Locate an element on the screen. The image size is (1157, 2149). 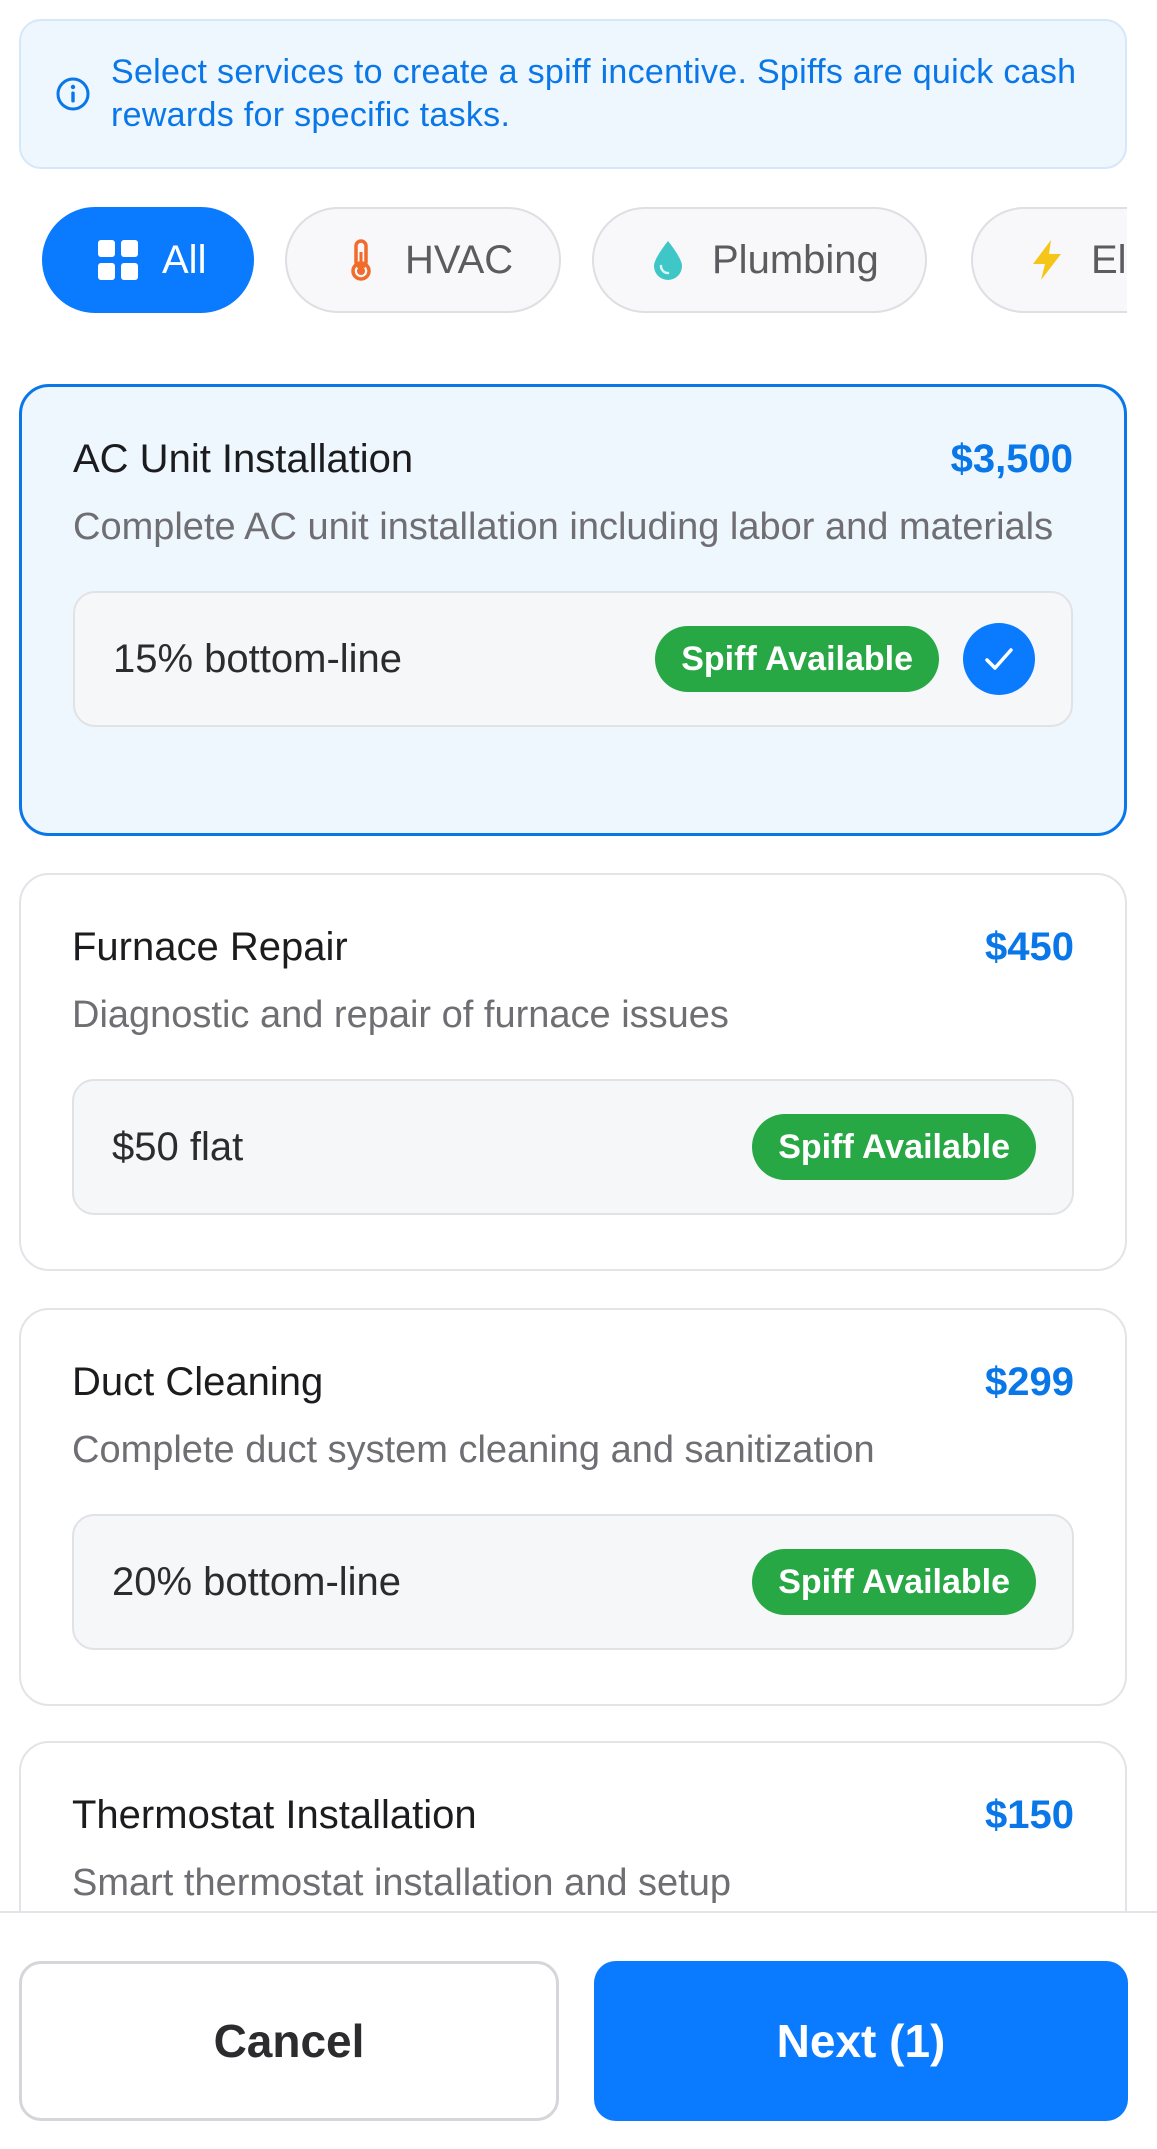
cancel-button: Cancel is located at coordinates (289, 2041).